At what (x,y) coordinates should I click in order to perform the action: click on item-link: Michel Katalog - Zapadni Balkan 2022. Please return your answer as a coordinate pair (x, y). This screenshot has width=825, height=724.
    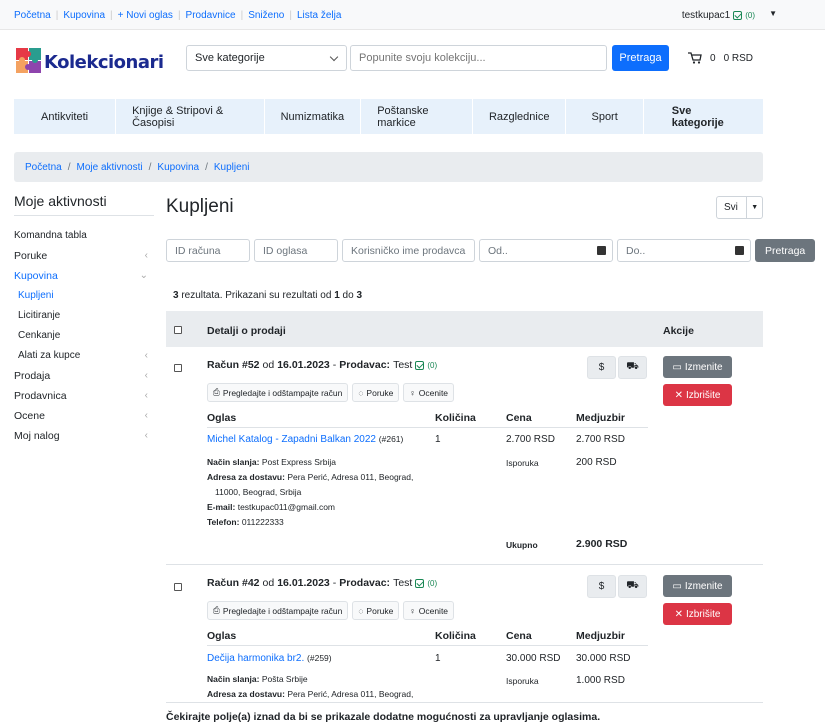
    Looking at the image, I should click on (291, 439).